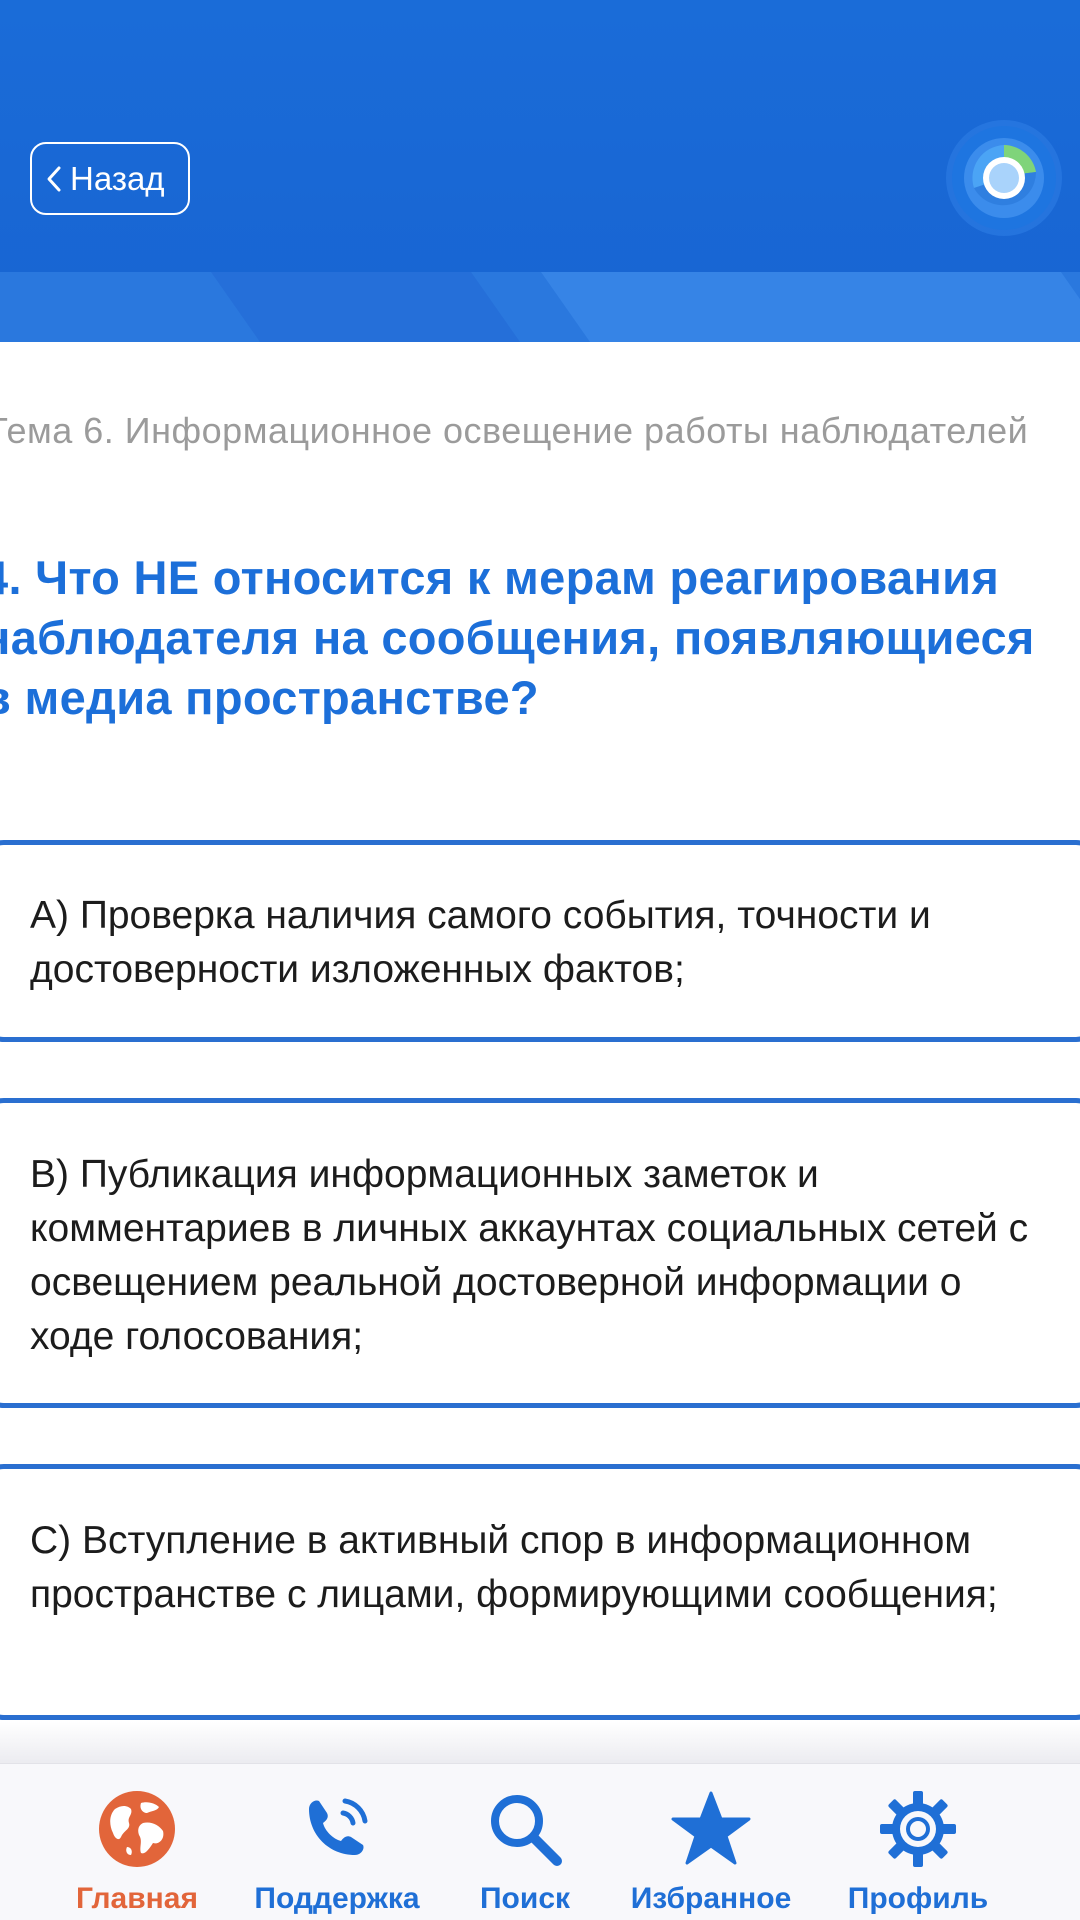 This screenshot has height=1920, width=1080. What do you see at coordinates (918, 1829) in the screenshot?
I see `gear-icon` at bounding box center [918, 1829].